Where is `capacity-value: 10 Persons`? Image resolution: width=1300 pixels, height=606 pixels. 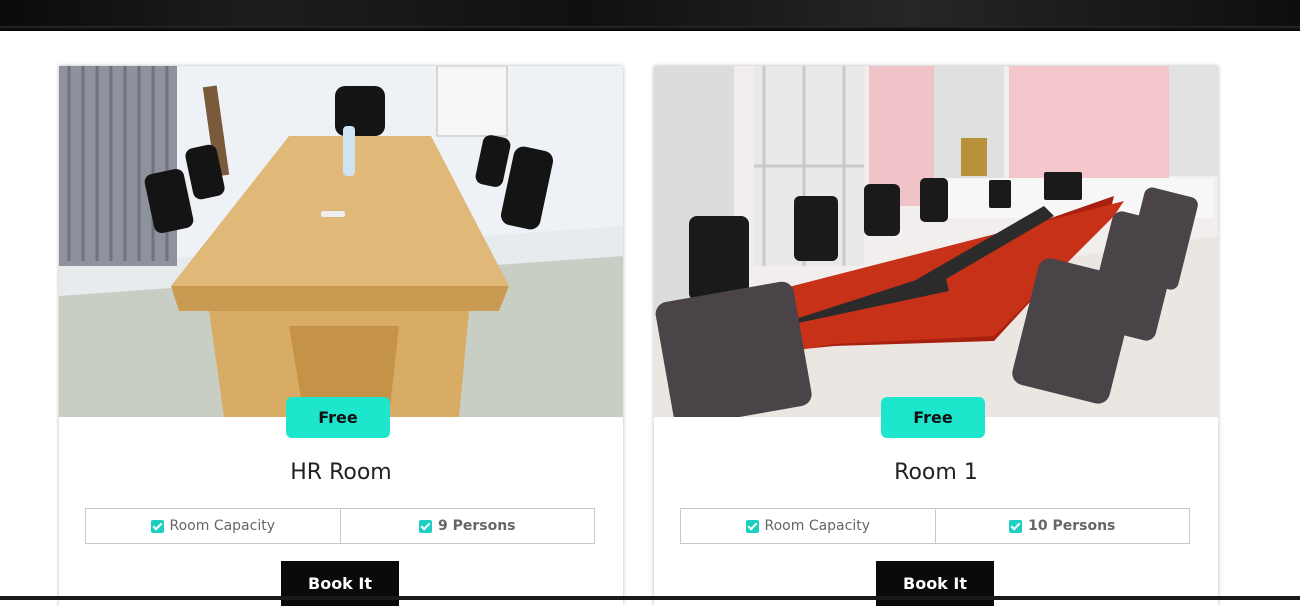
capacity-value: 10 Persons is located at coordinates (1072, 526).